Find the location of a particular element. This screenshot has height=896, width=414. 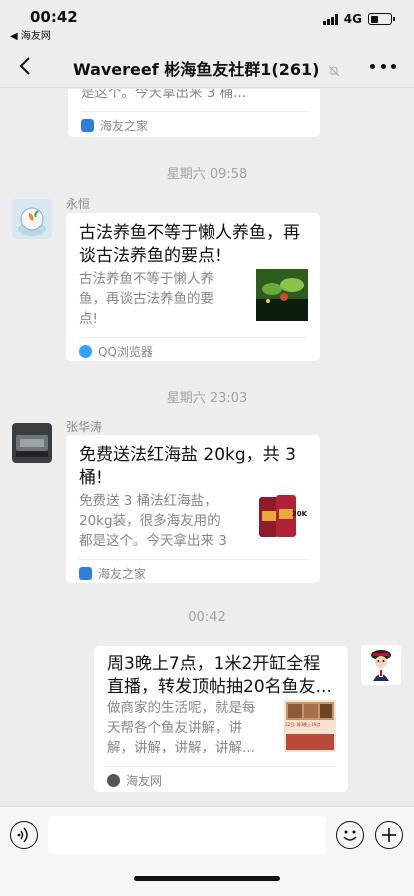

link-card: 是这个。今天拿出来 3 桶... 海友之家 is located at coordinates (194, 113).